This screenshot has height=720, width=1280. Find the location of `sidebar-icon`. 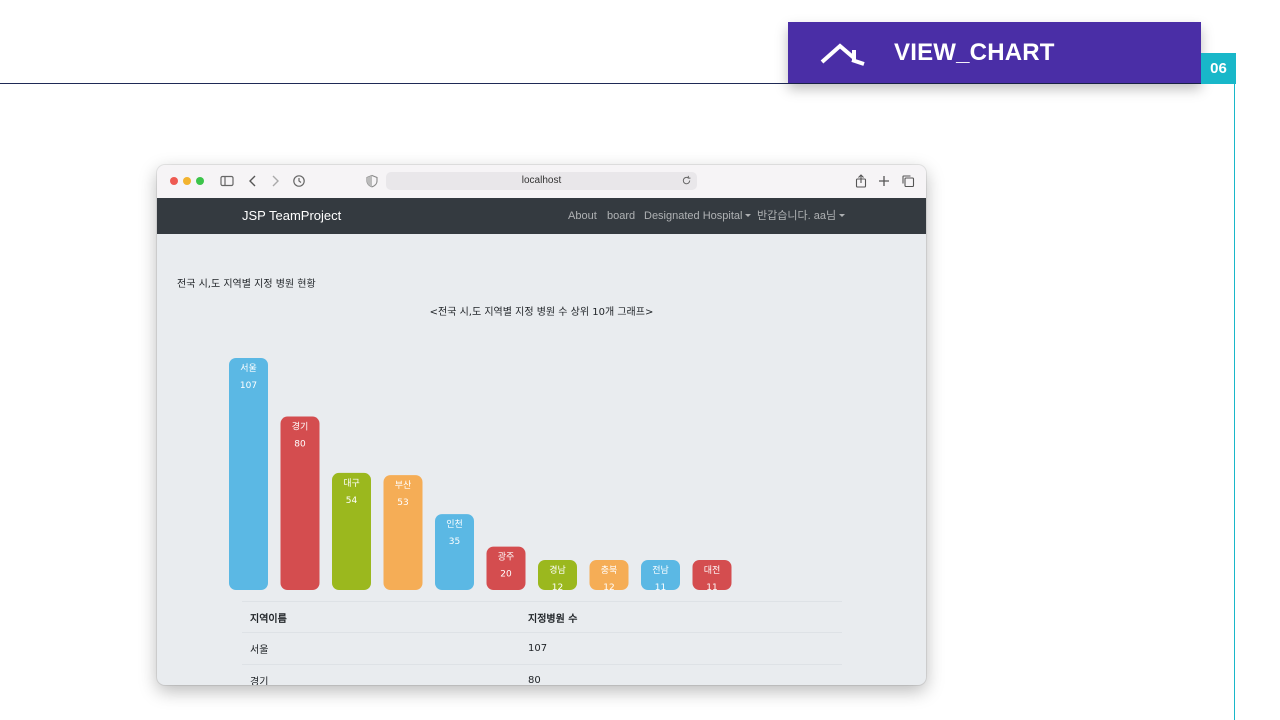

sidebar-icon is located at coordinates (227, 181).